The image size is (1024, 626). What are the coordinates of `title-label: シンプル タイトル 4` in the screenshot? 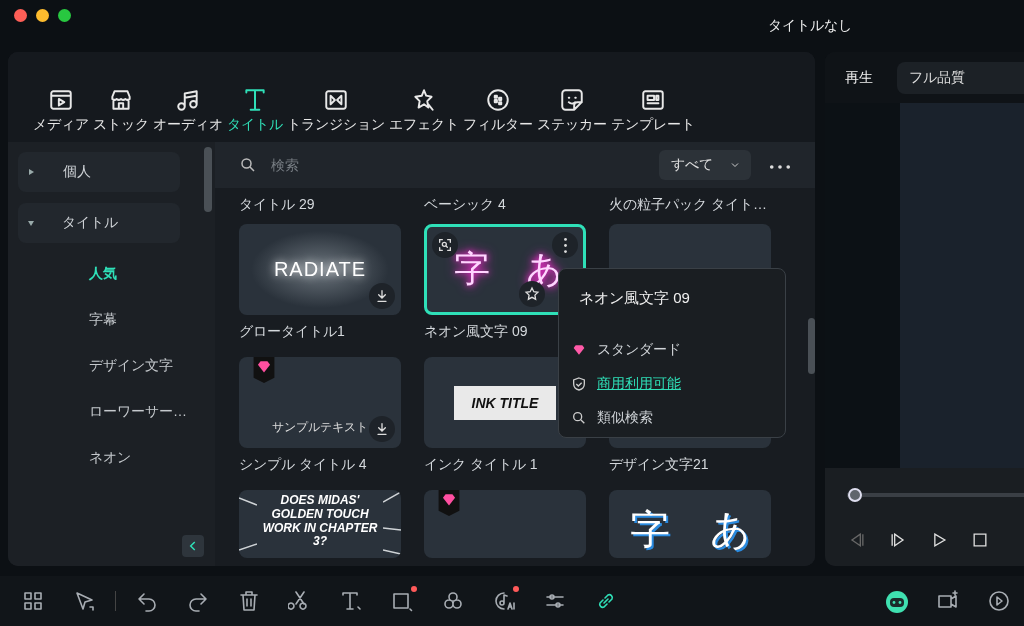 It's located at (303, 465).